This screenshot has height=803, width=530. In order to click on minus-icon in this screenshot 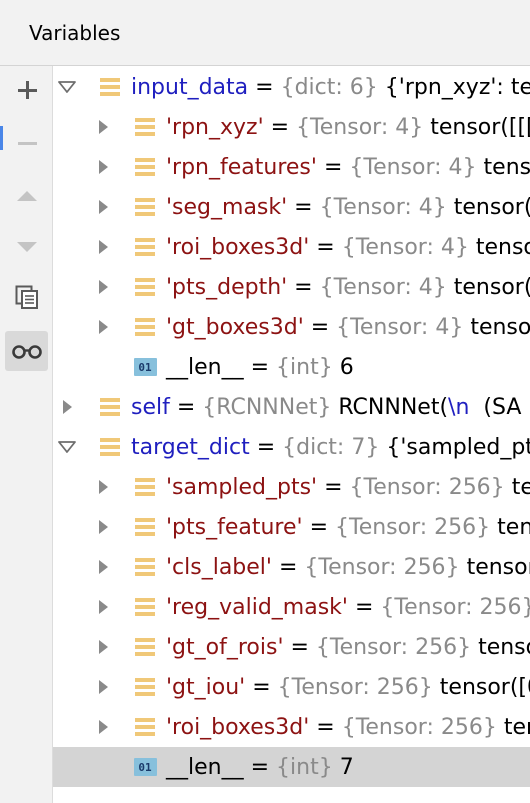, I will do `click(27, 143)`.